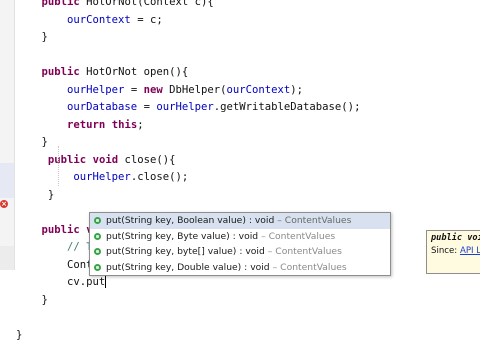 The image size is (480, 344). Describe the element at coordinates (182, 237) in the screenshot. I see `method-signature: put(String key, Byte value) : void` at that location.